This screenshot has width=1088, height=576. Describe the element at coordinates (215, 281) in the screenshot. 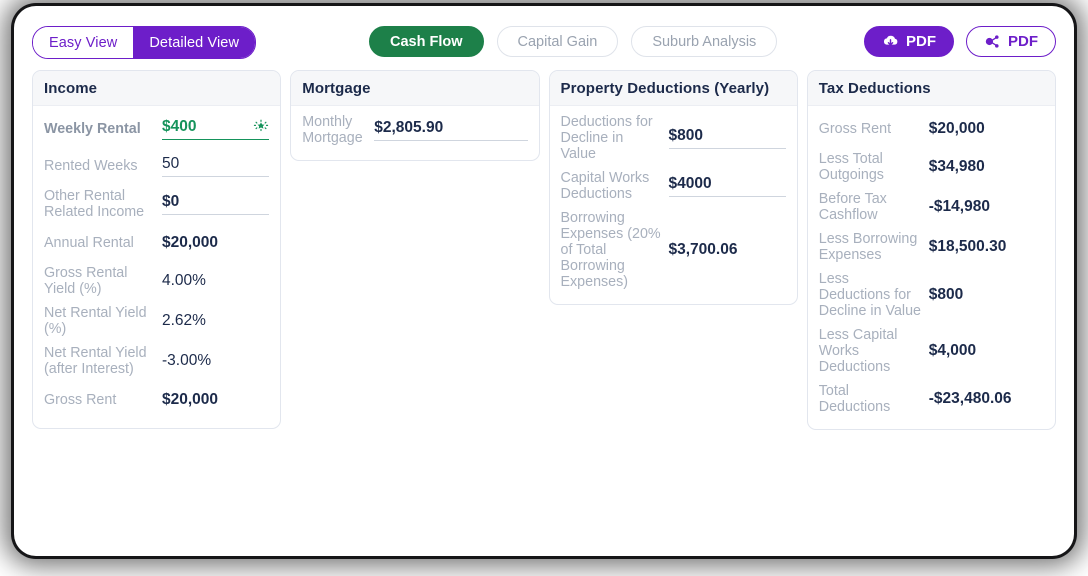

I see `row-value-field: 4.00%` at that location.